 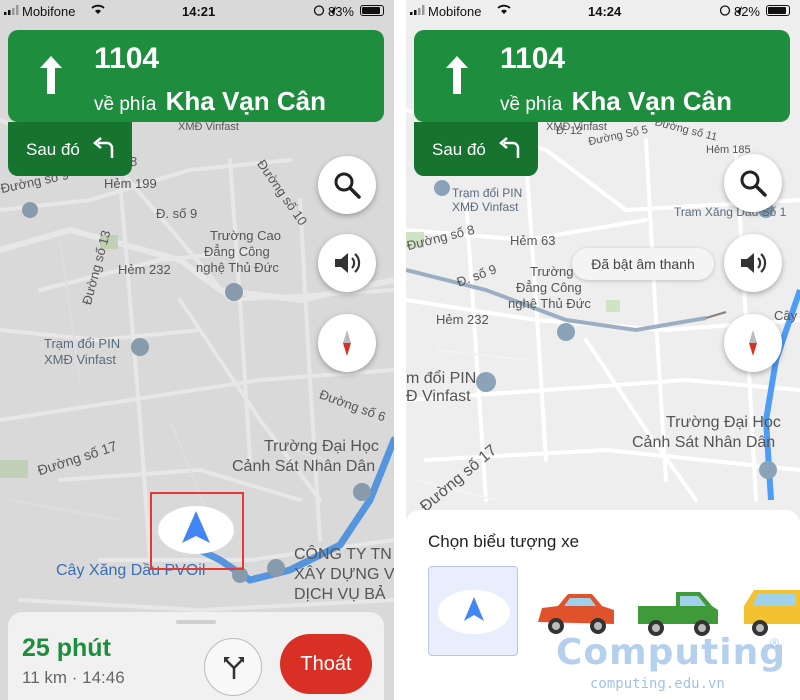 I want to click on clock: 14:21, so click(x=199, y=11).